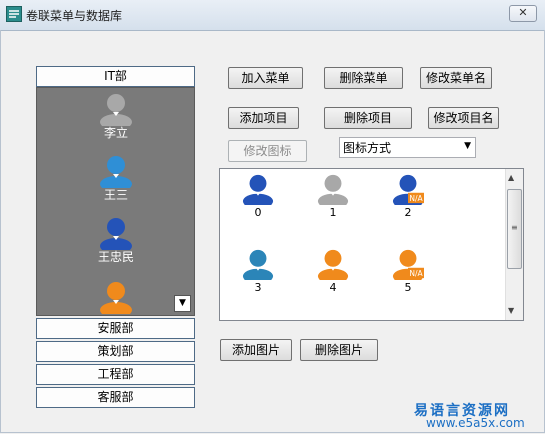 The height and width of the screenshot is (434, 545). What do you see at coordinates (115, 133) in the screenshot?
I see `person-name: 李立` at bounding box center [115, 133].